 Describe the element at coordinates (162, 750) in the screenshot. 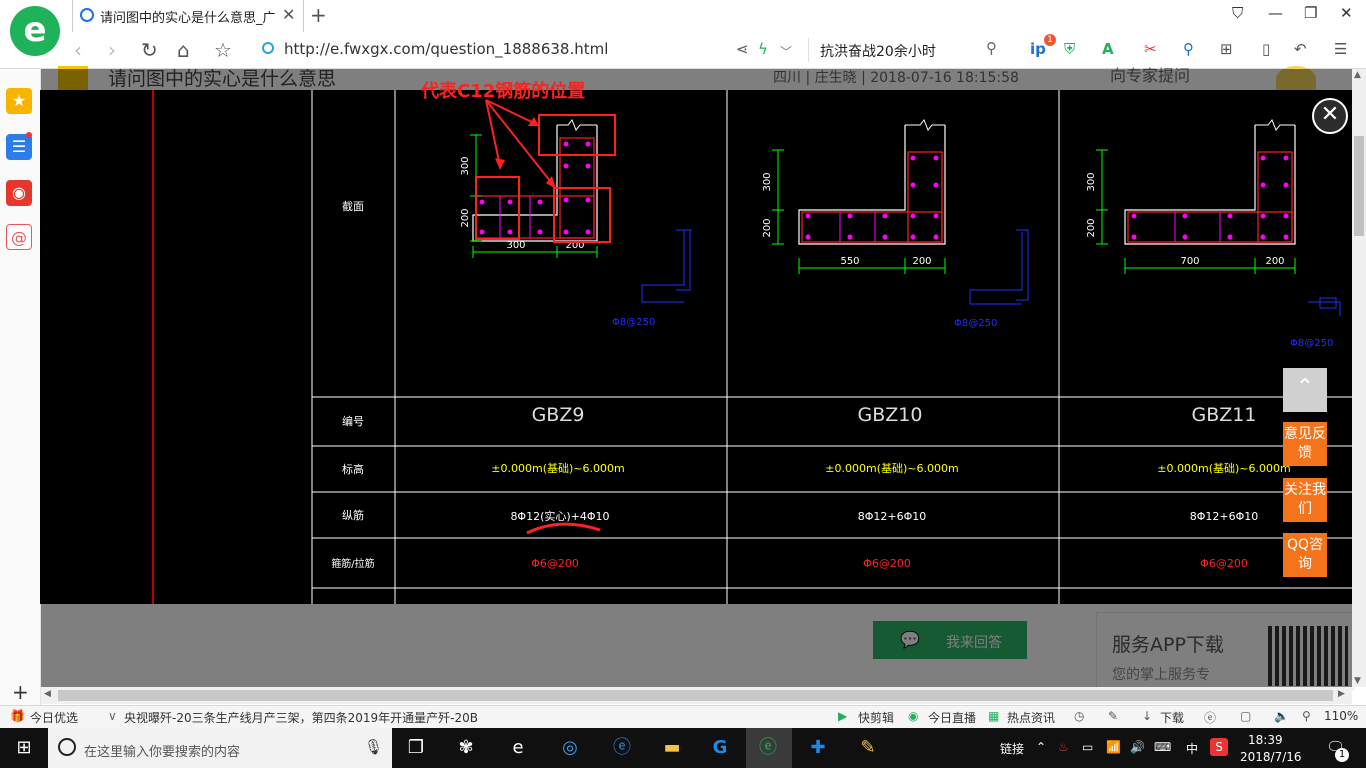

I see `taskbar-search-input: 在这里输入你要搜索的内容` at that location.